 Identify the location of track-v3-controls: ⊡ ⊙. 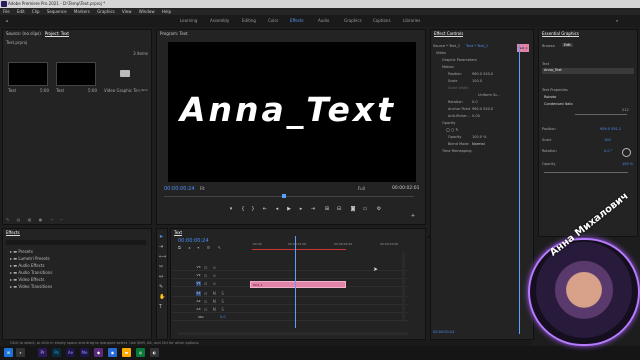
(211, 267).